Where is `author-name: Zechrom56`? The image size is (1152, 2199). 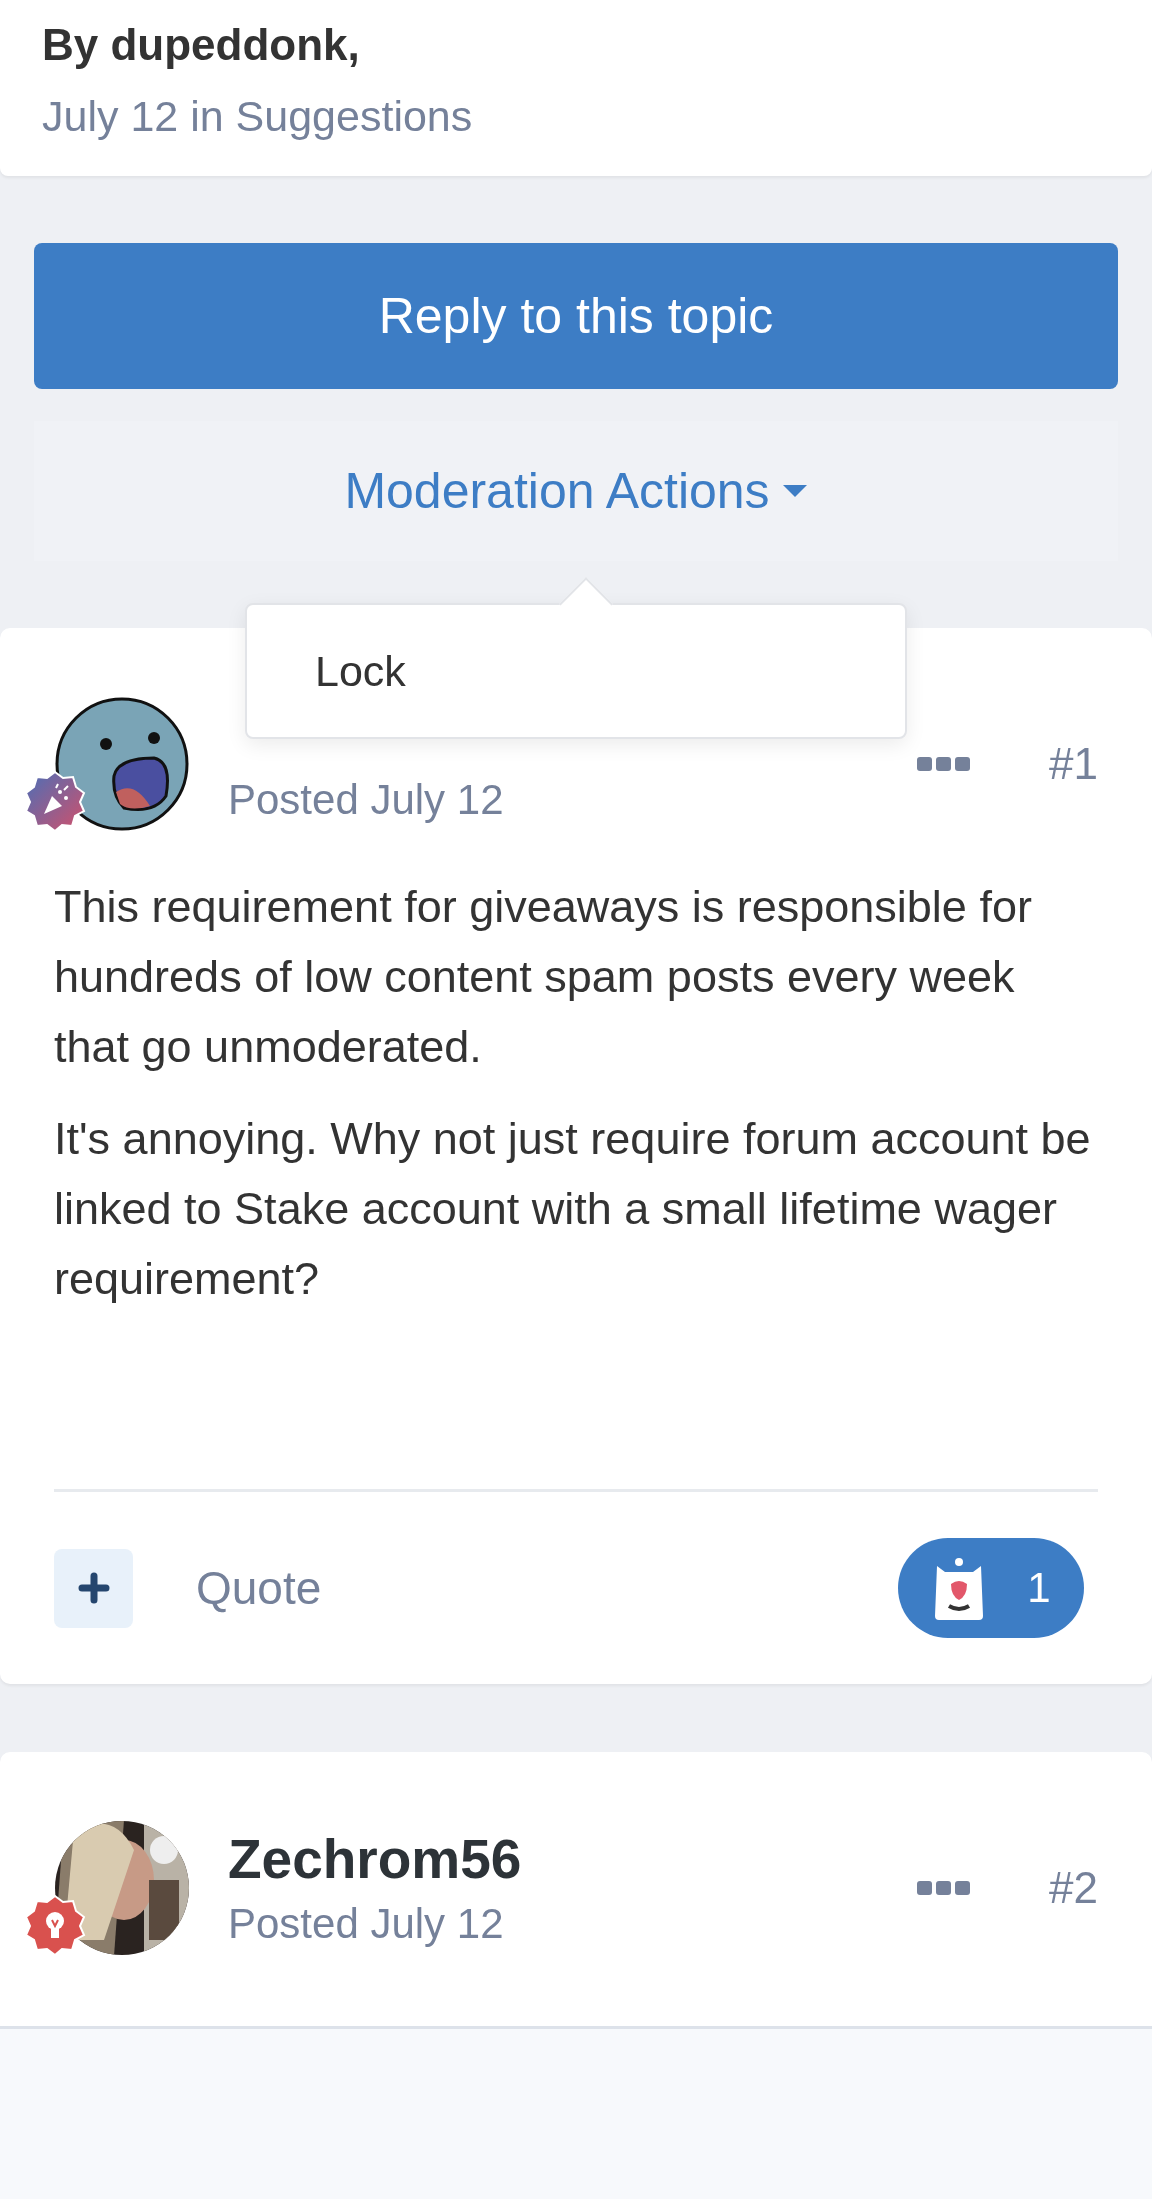 author-name: Zechrom56 is located at coordinates (573, 1859).